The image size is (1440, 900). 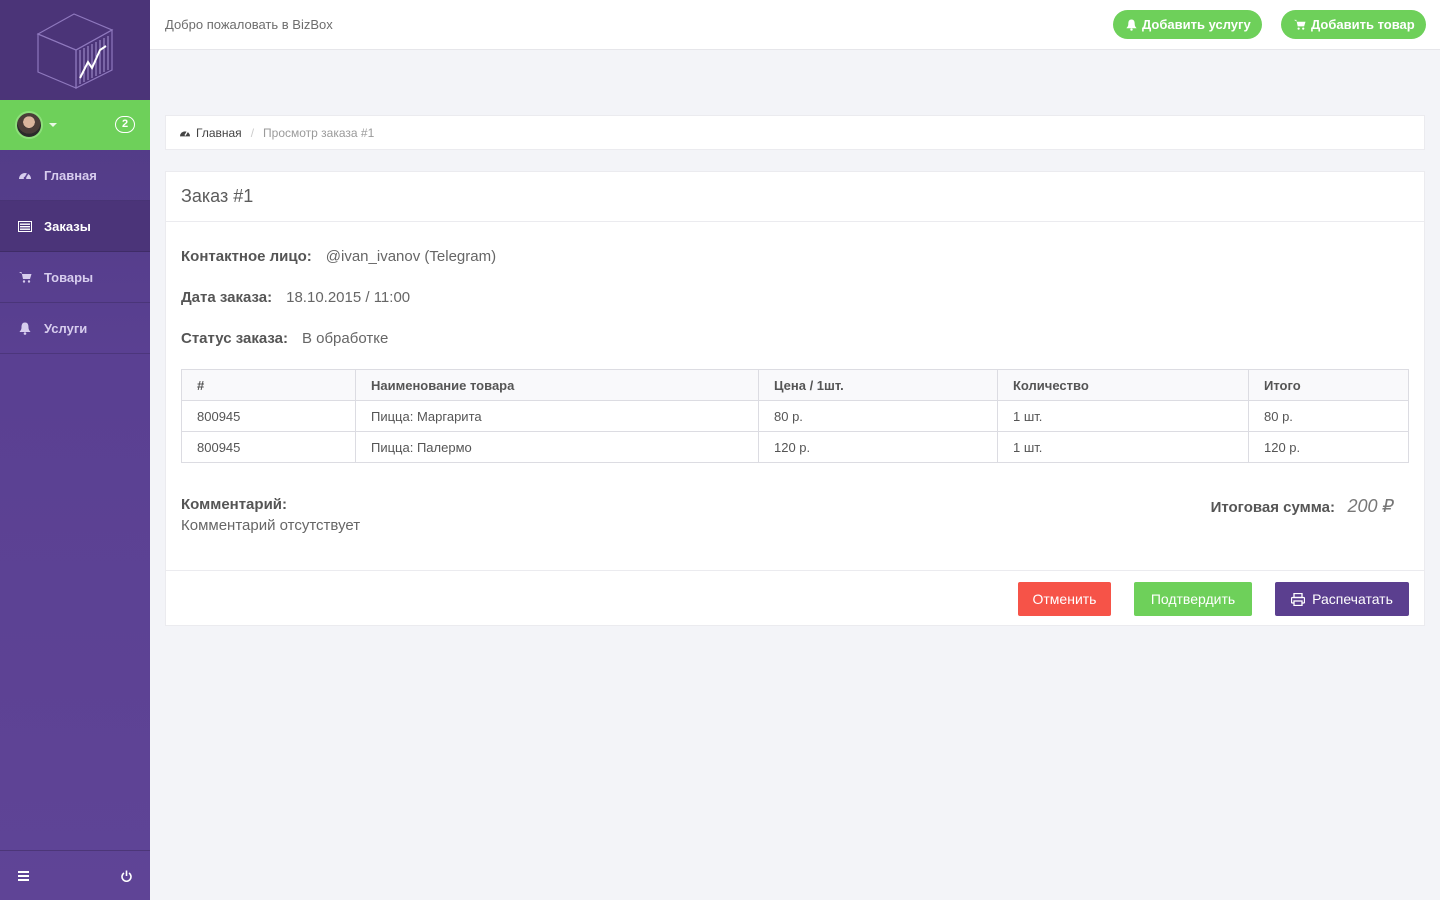 What do you see at coordinates (69, 277) in the screenshot?
I see `sidebar-item-label: Товары` at bounding box center [69, 277].